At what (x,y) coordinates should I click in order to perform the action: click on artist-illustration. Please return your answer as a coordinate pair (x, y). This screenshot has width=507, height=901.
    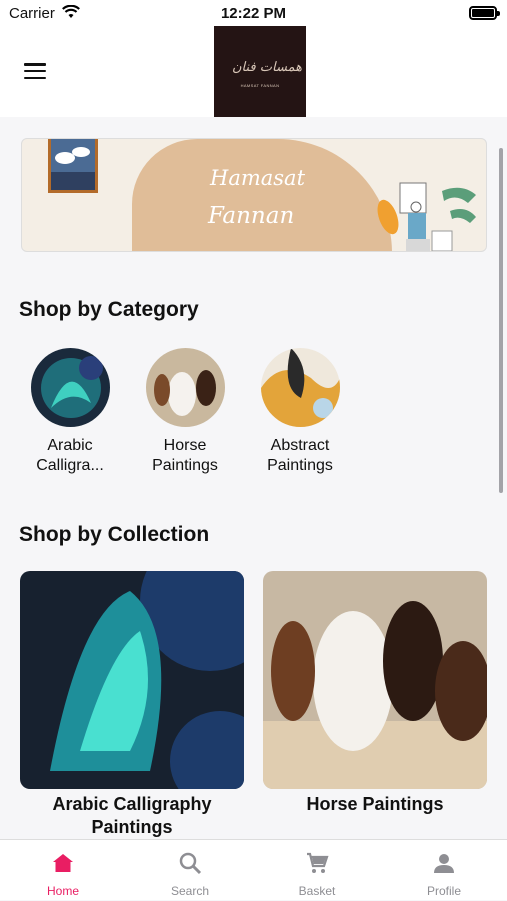
    Looking at the image, I should click on (426, 216).